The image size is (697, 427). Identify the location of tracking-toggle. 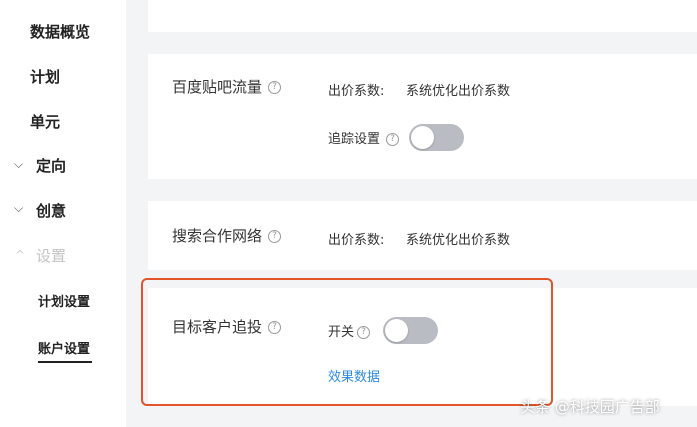
(436, 137).